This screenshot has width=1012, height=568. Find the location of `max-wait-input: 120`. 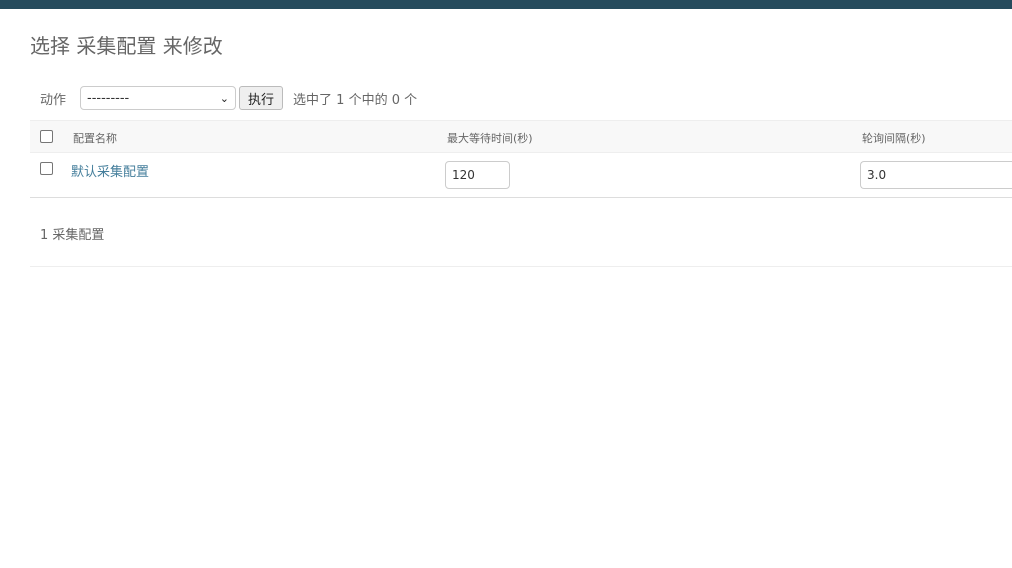

max-wait-input: 120 is located at coordinates (477, 175).